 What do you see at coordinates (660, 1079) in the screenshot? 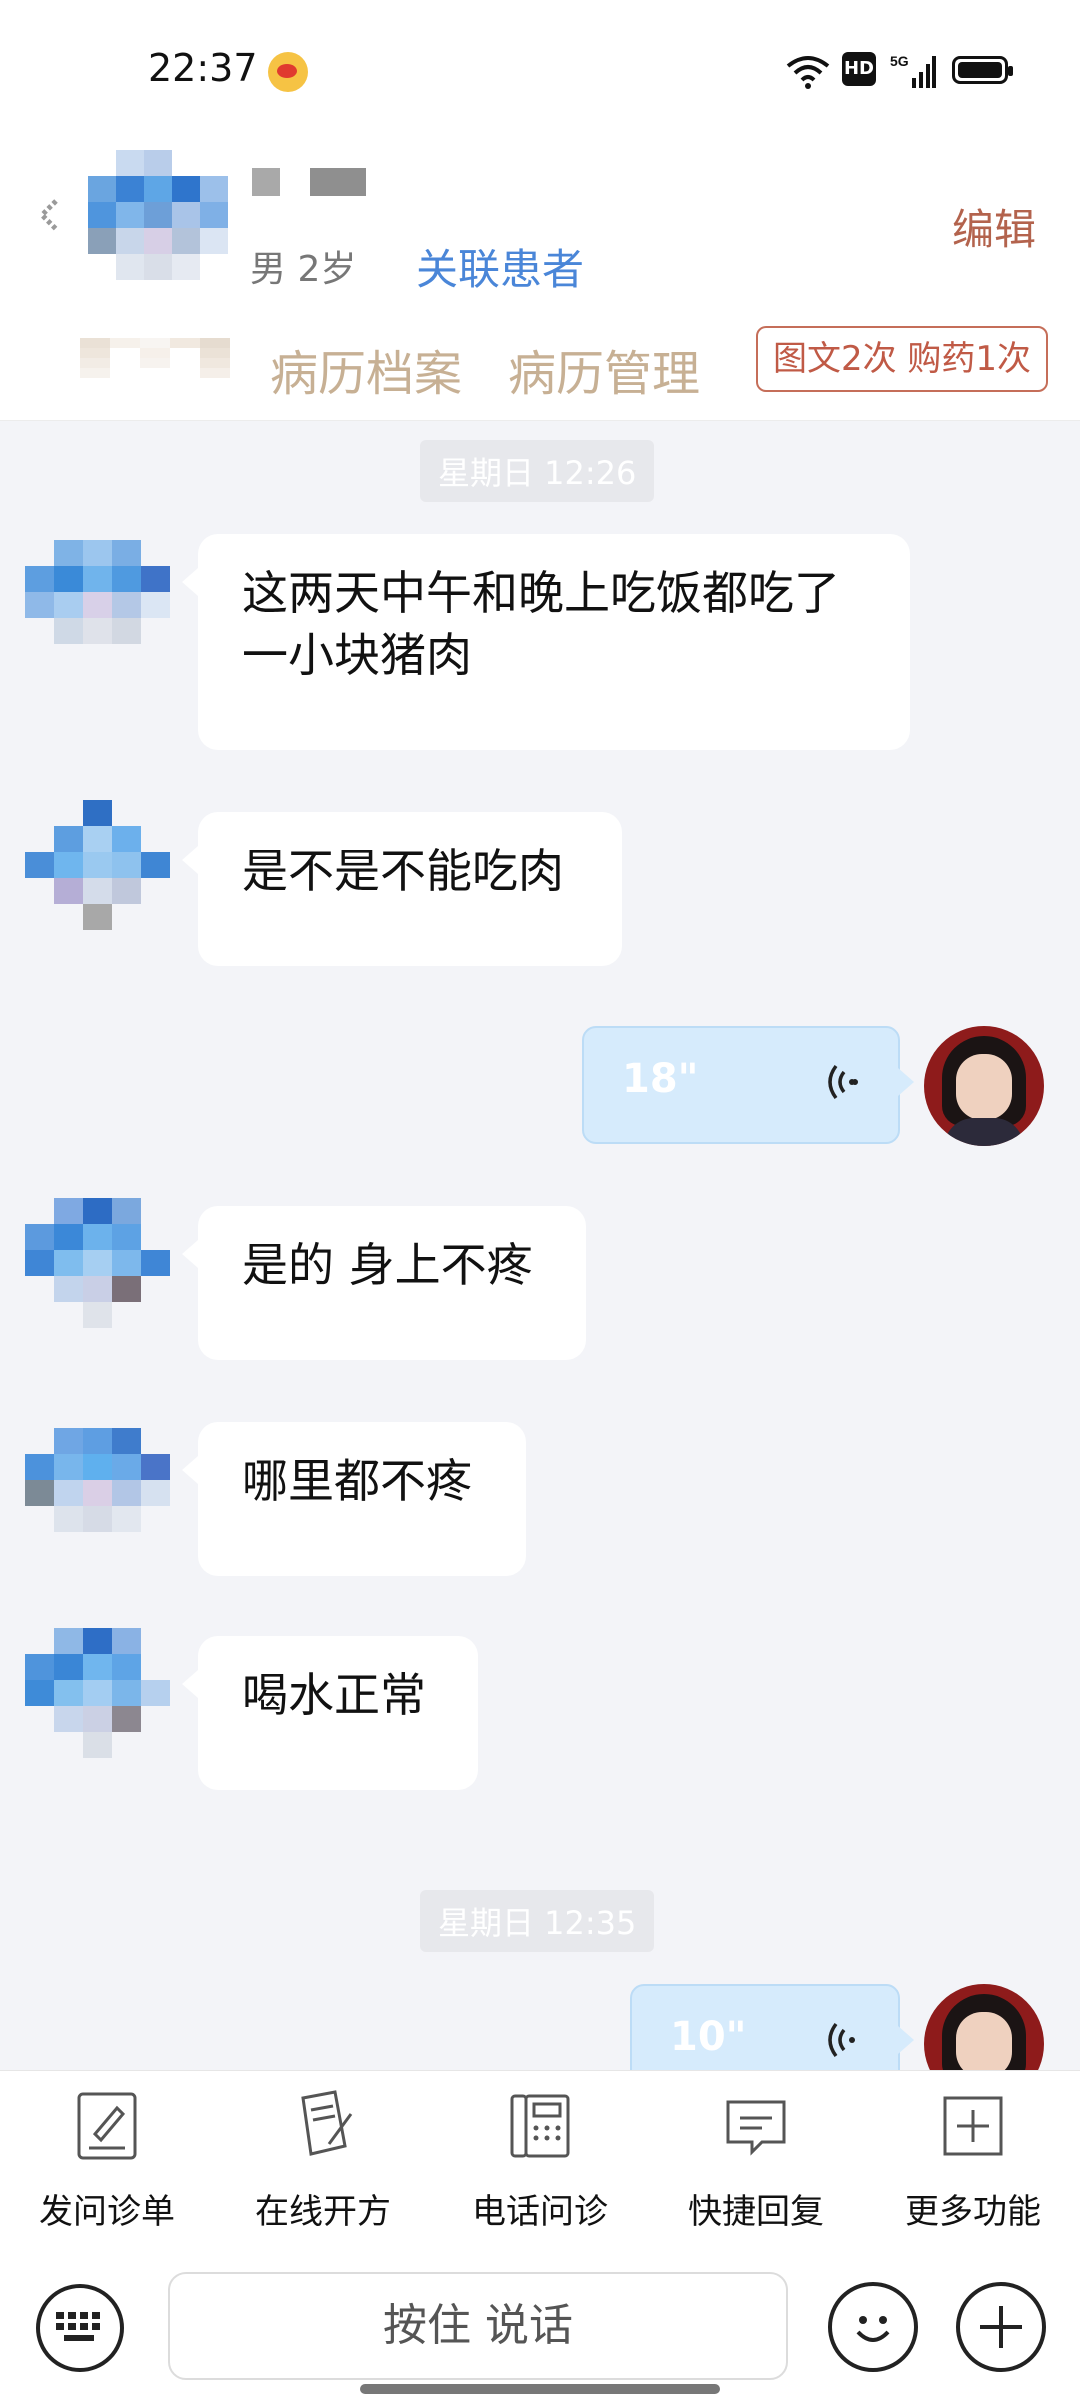
I see `voice-duration: 18"` at bounding box center [660, 1079].